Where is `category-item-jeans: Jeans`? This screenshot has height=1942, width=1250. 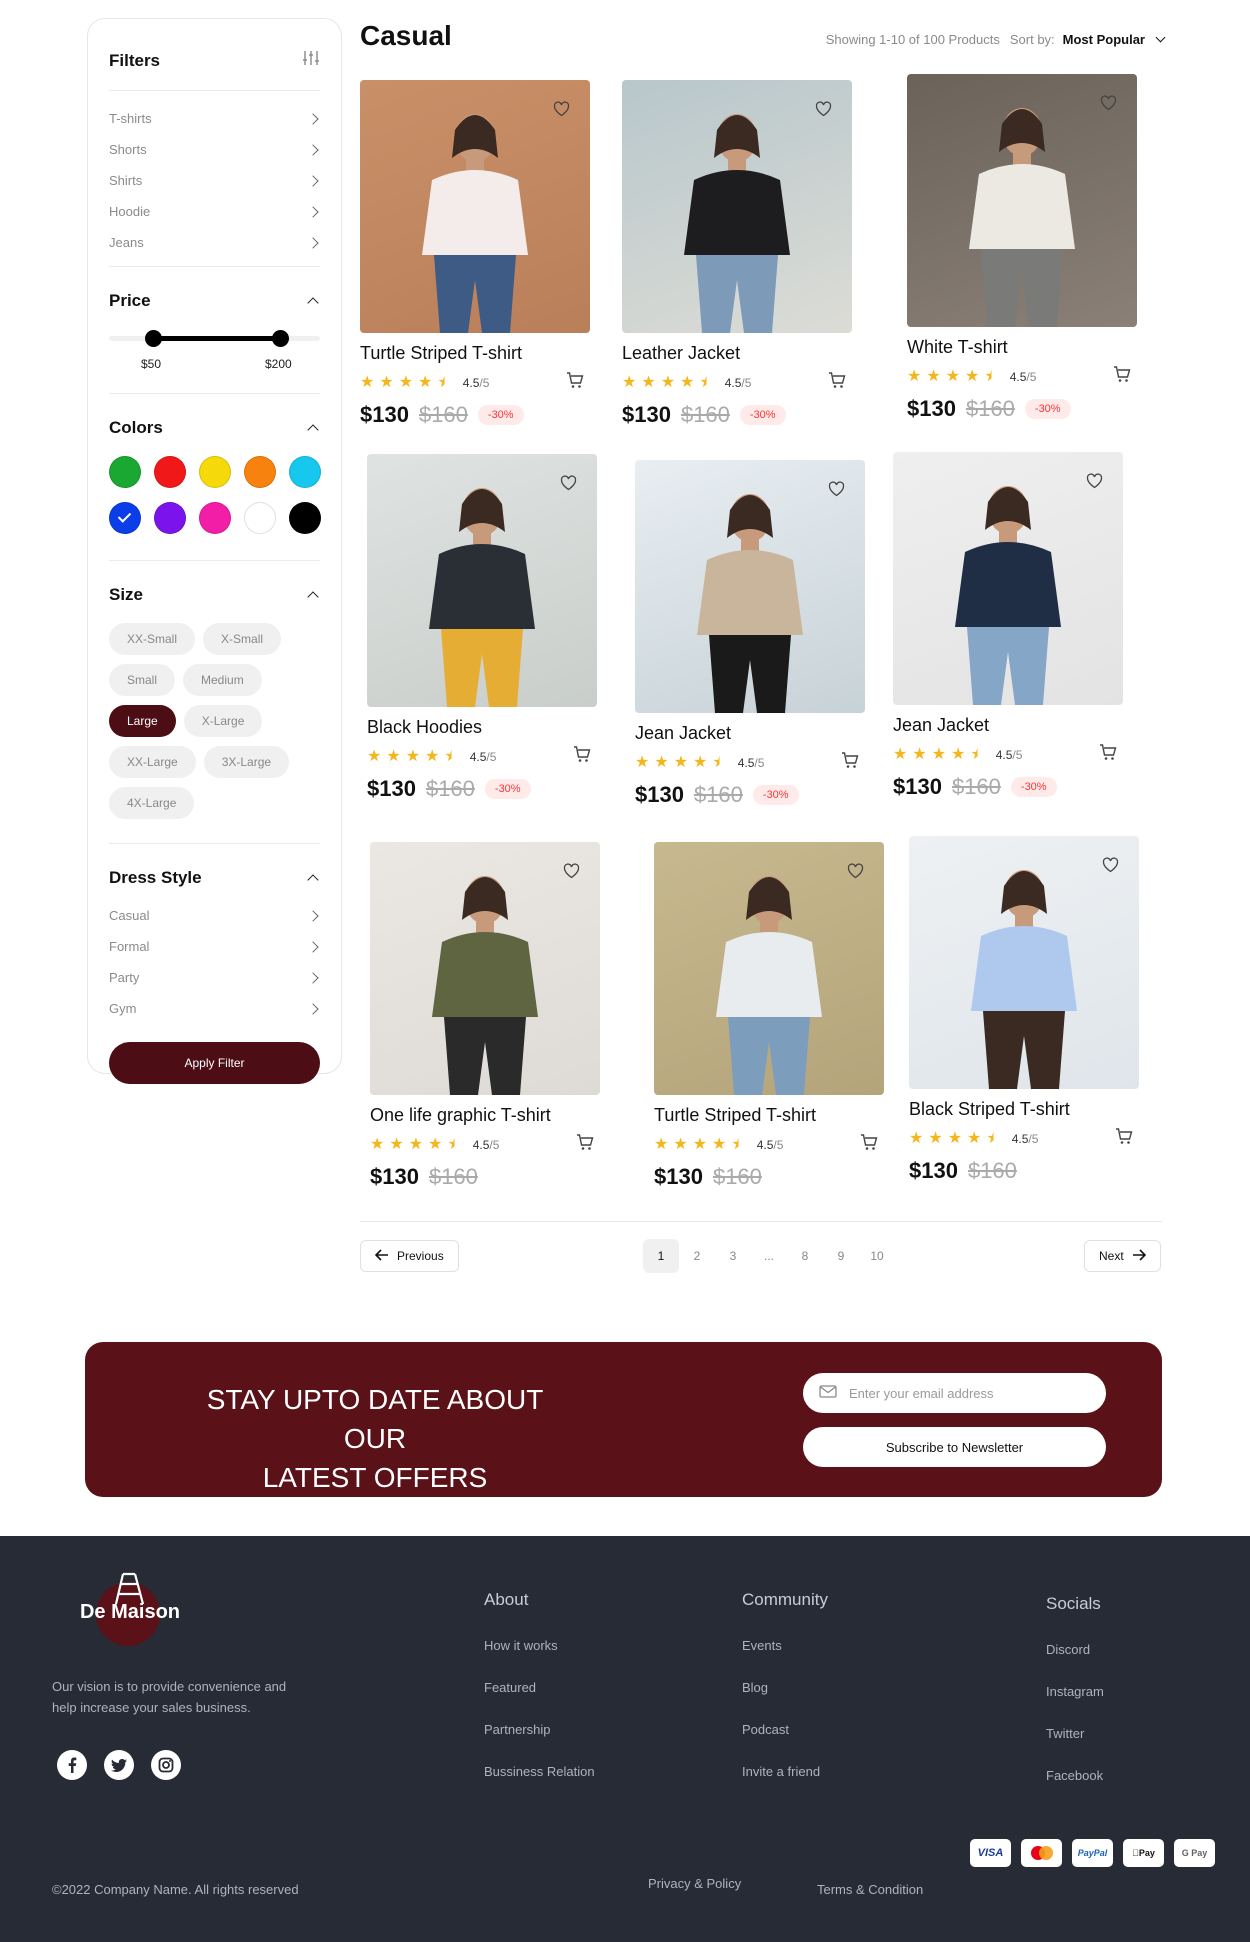 category-item-jeans: Jeans is located at coordinates (214, 242).